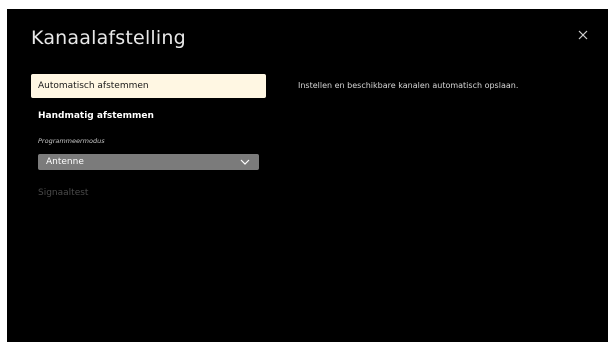 This screenshot has width=615, height=350. I want to click on close-icon, so click(583, 35).